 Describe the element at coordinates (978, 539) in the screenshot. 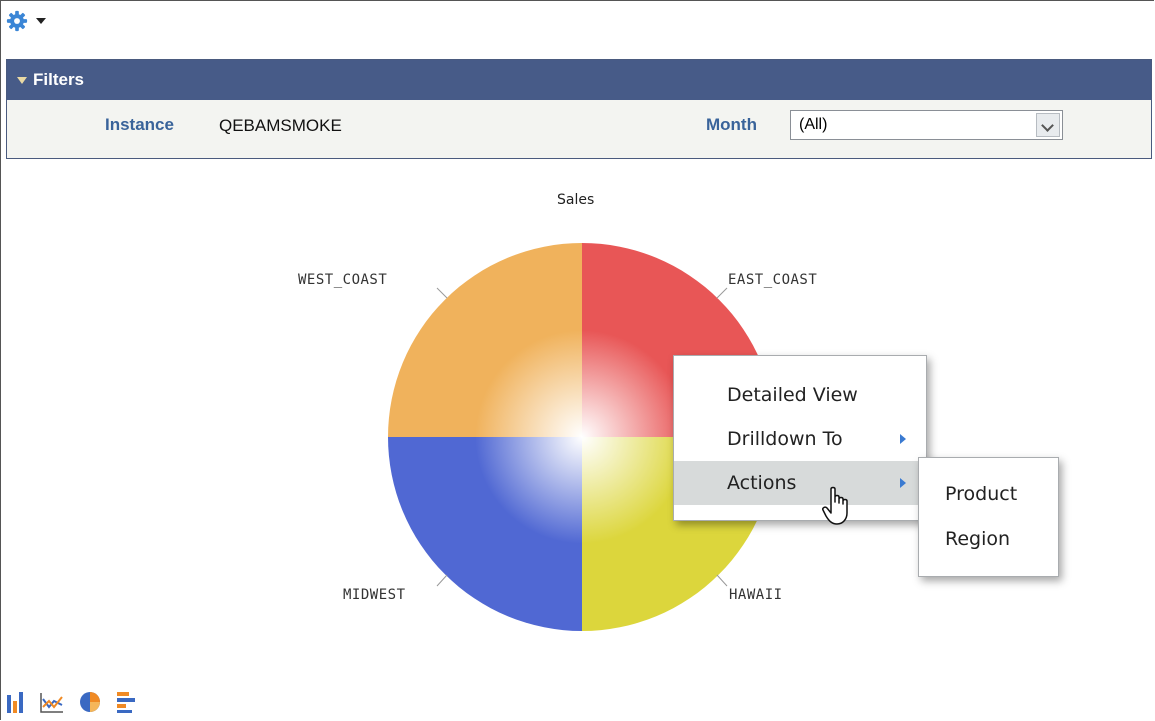

I see `submenu-item-label: Region` at that location.